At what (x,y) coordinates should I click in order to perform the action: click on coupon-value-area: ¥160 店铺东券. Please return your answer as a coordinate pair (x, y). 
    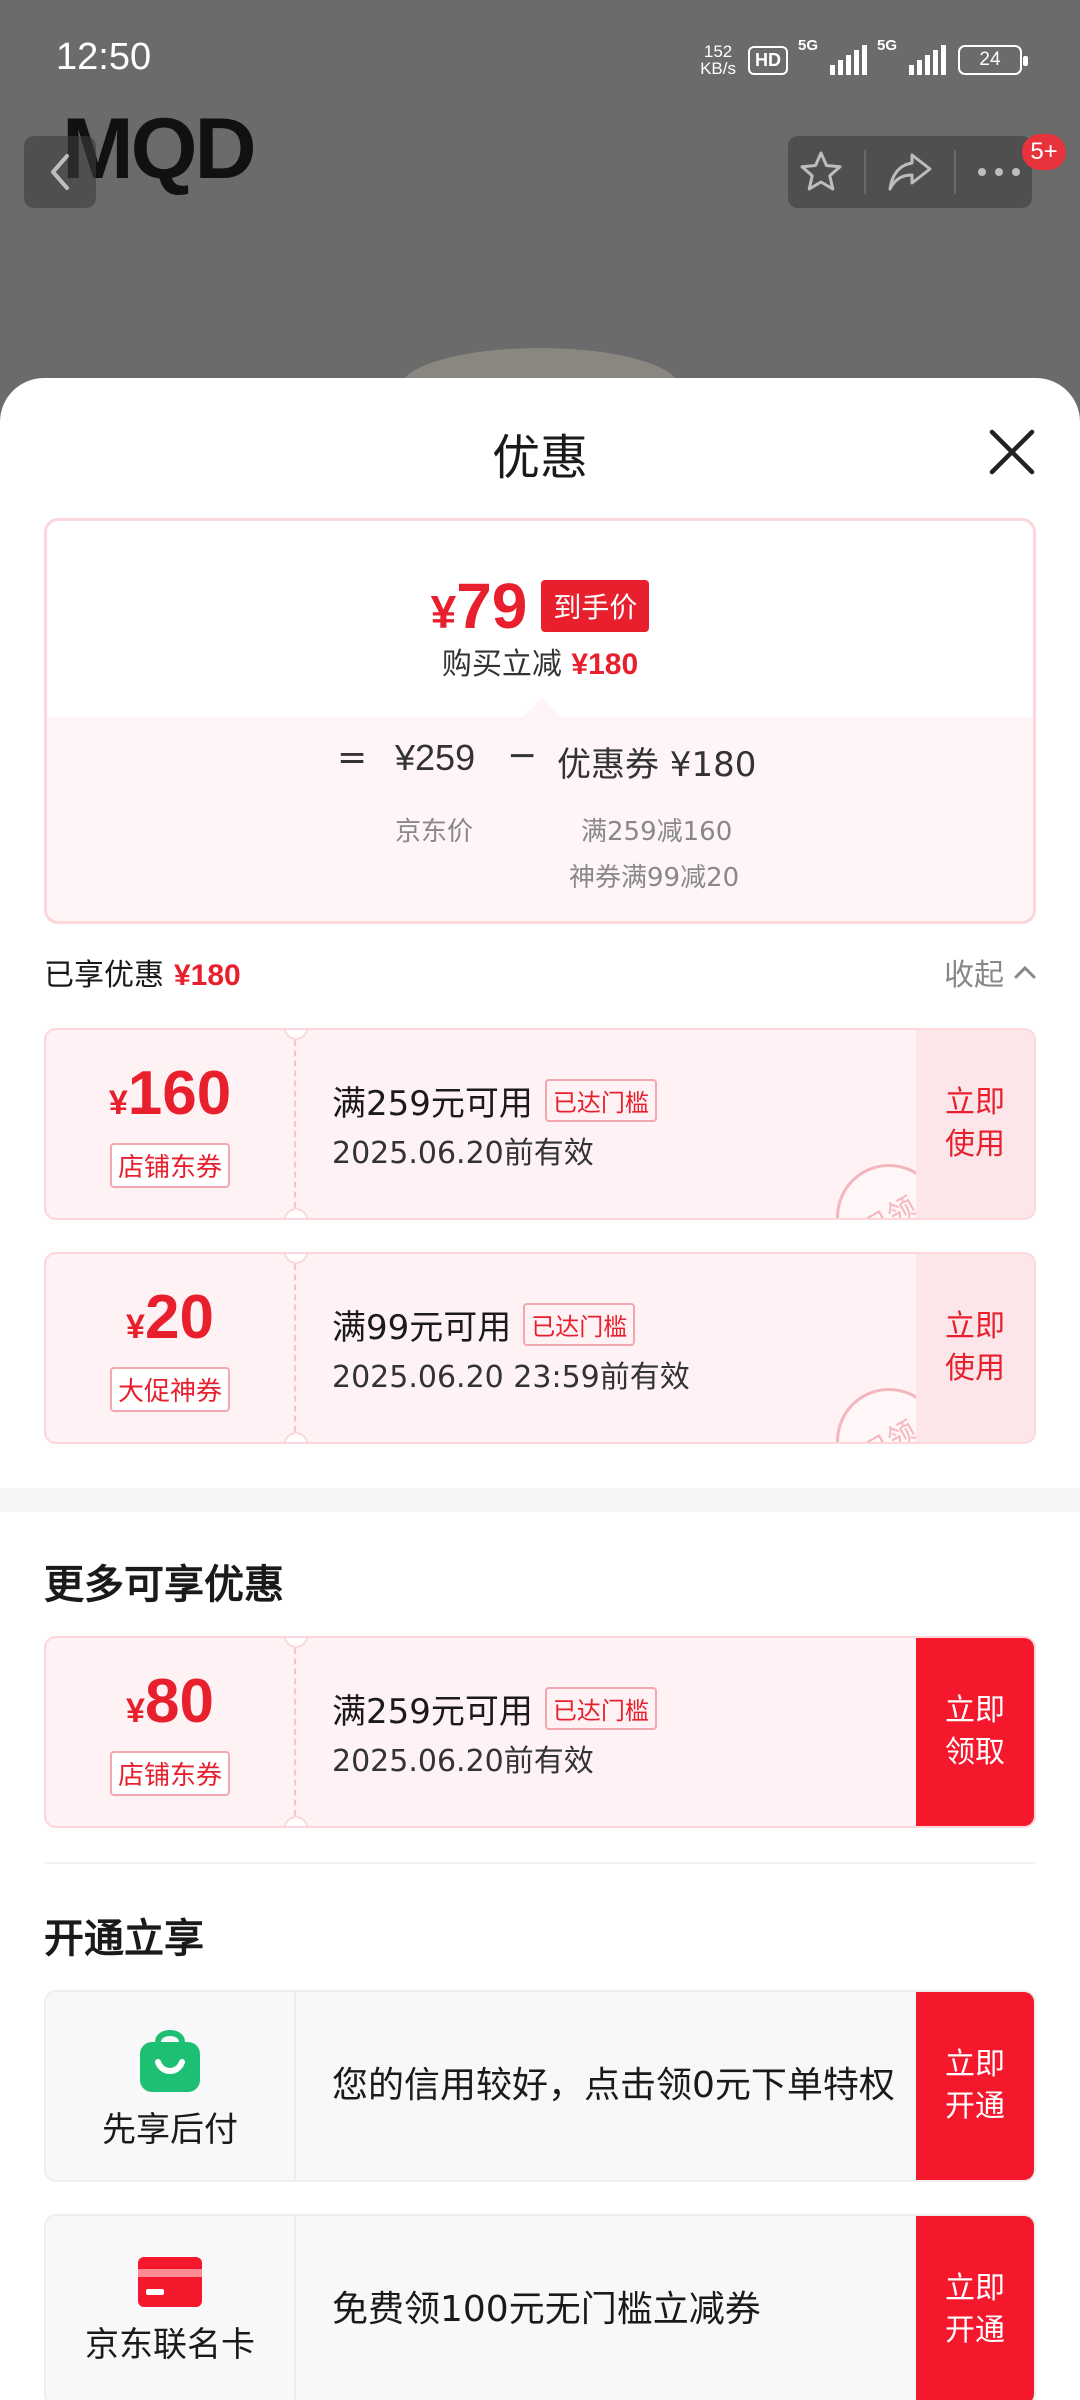
    Looking at the image, I should click on (171, 1124).